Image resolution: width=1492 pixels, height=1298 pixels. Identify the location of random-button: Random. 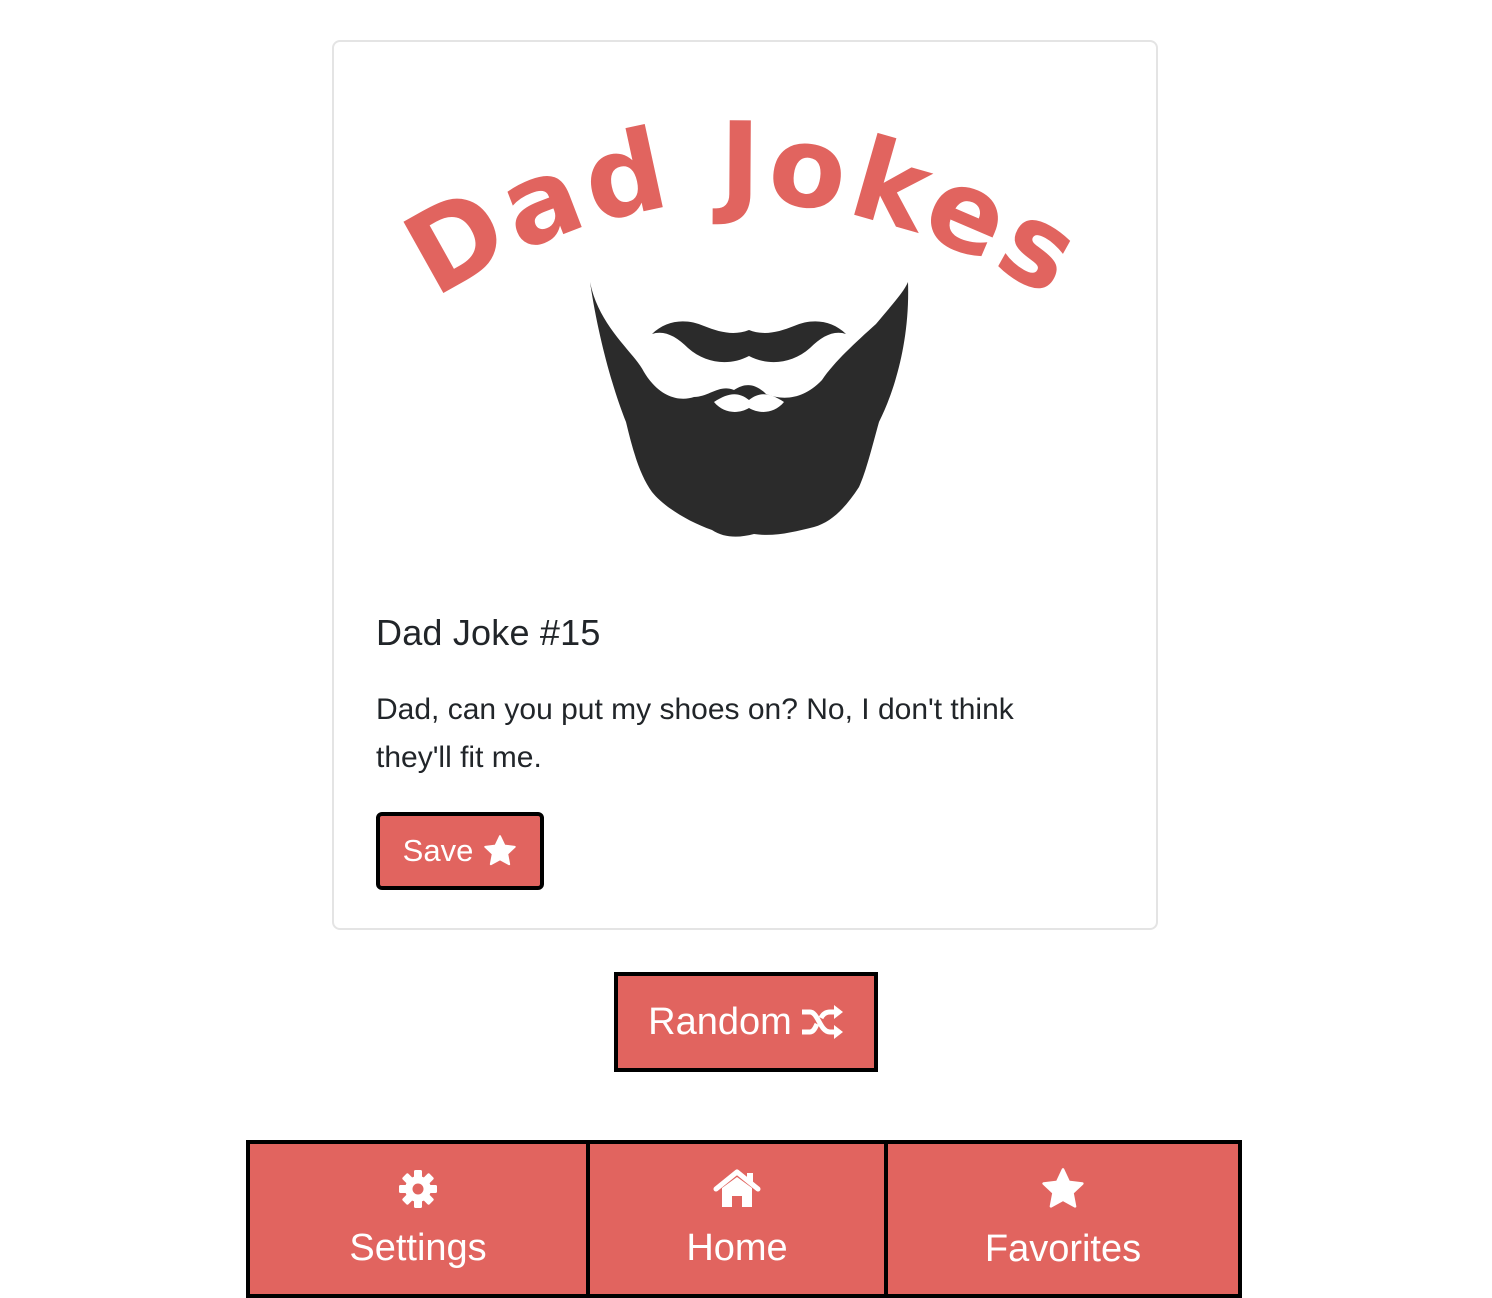
(746, 1022).